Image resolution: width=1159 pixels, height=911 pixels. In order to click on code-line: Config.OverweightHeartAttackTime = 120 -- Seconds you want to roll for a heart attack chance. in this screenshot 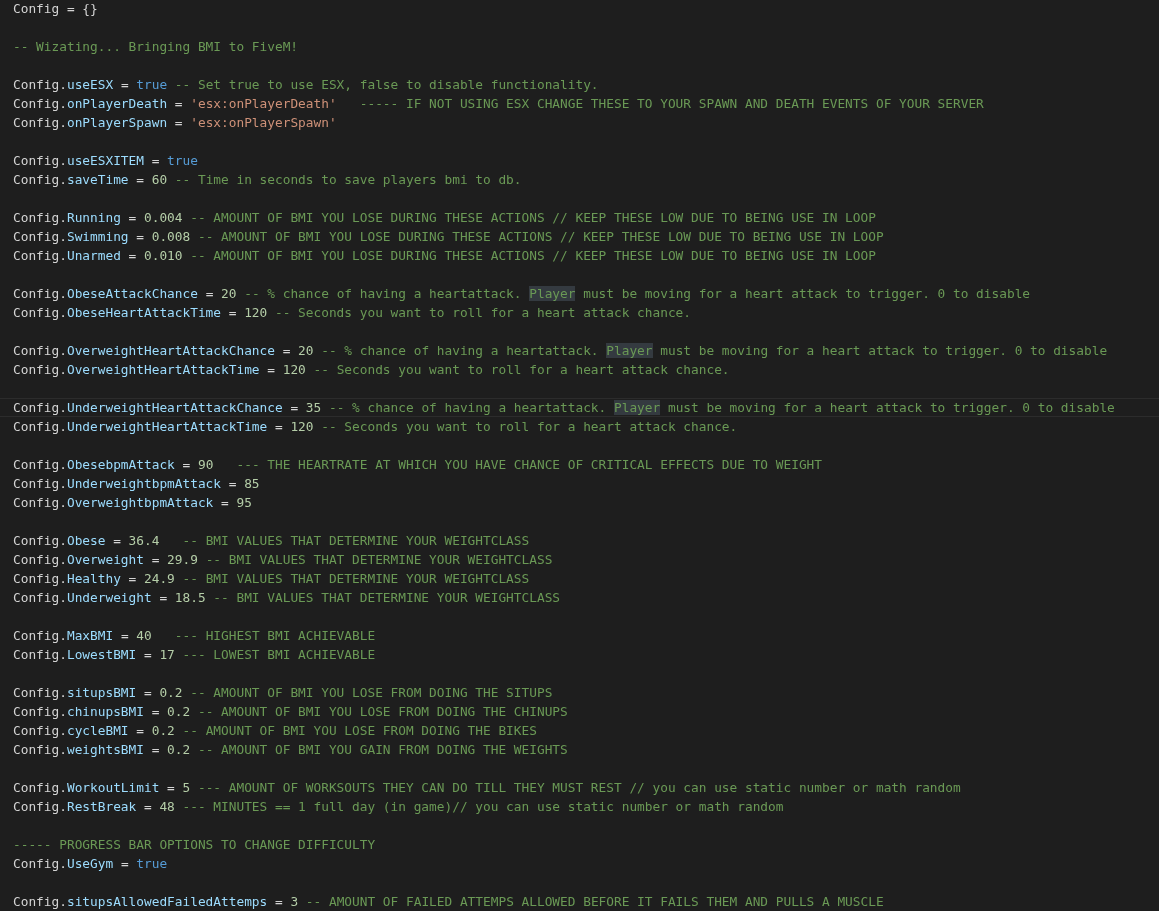, I will do `click(371, 369)`.